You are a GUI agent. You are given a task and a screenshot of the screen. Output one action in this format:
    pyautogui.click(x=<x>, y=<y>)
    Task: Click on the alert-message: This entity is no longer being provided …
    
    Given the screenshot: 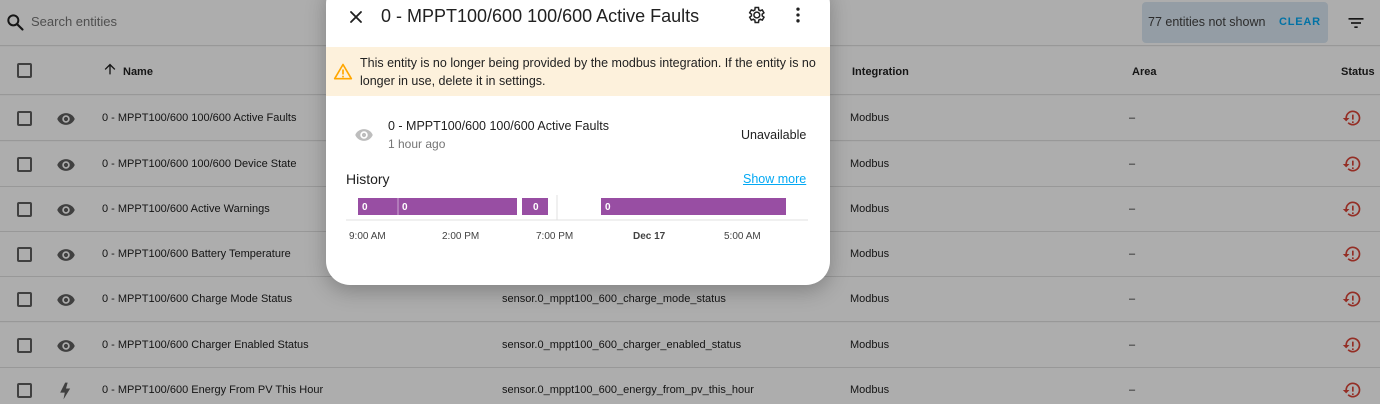 What is the action you would take?
    pyautogui.click(x=588, y=72)
    